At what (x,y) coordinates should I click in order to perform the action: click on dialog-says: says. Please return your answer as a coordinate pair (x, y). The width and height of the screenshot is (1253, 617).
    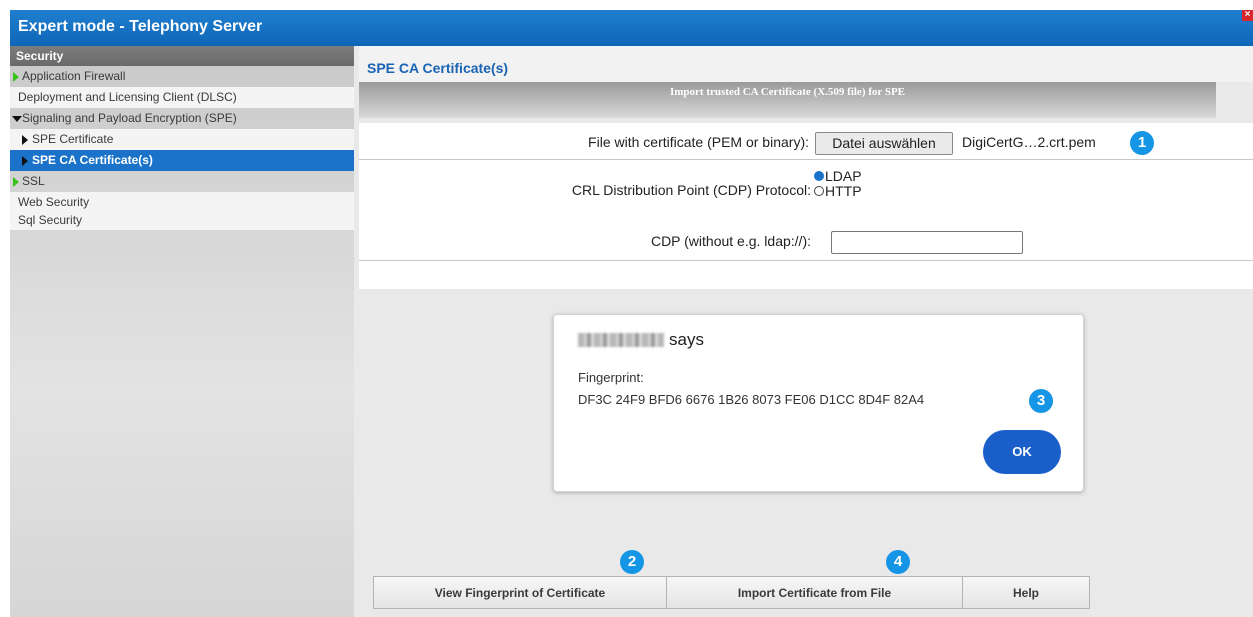
    Looking at the image, I should click on (686, 339).